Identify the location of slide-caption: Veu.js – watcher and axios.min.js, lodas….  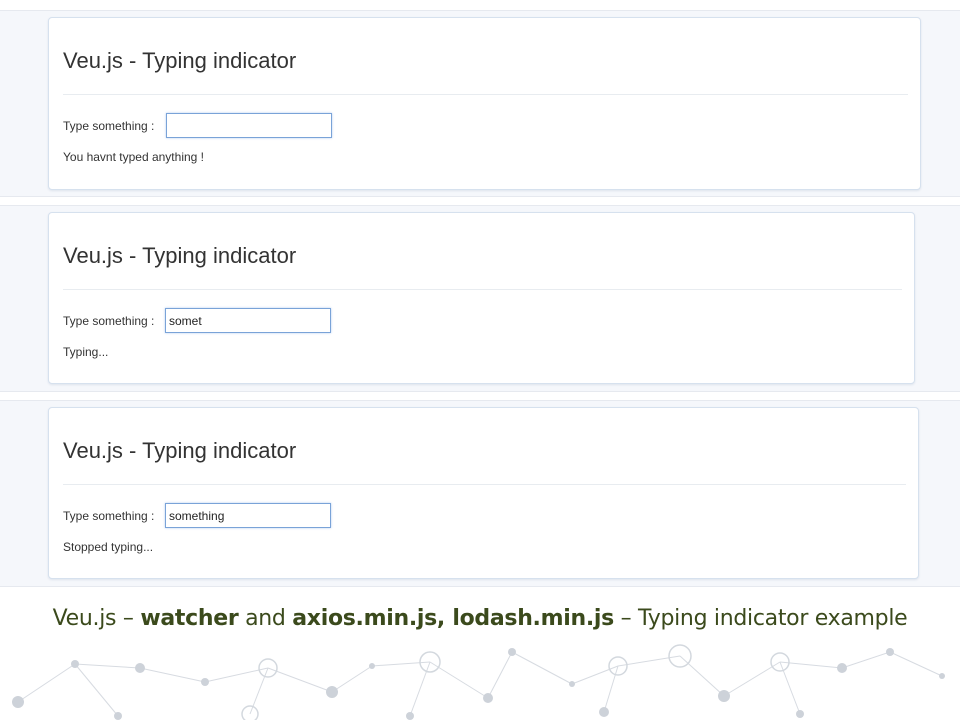
(480, 618).